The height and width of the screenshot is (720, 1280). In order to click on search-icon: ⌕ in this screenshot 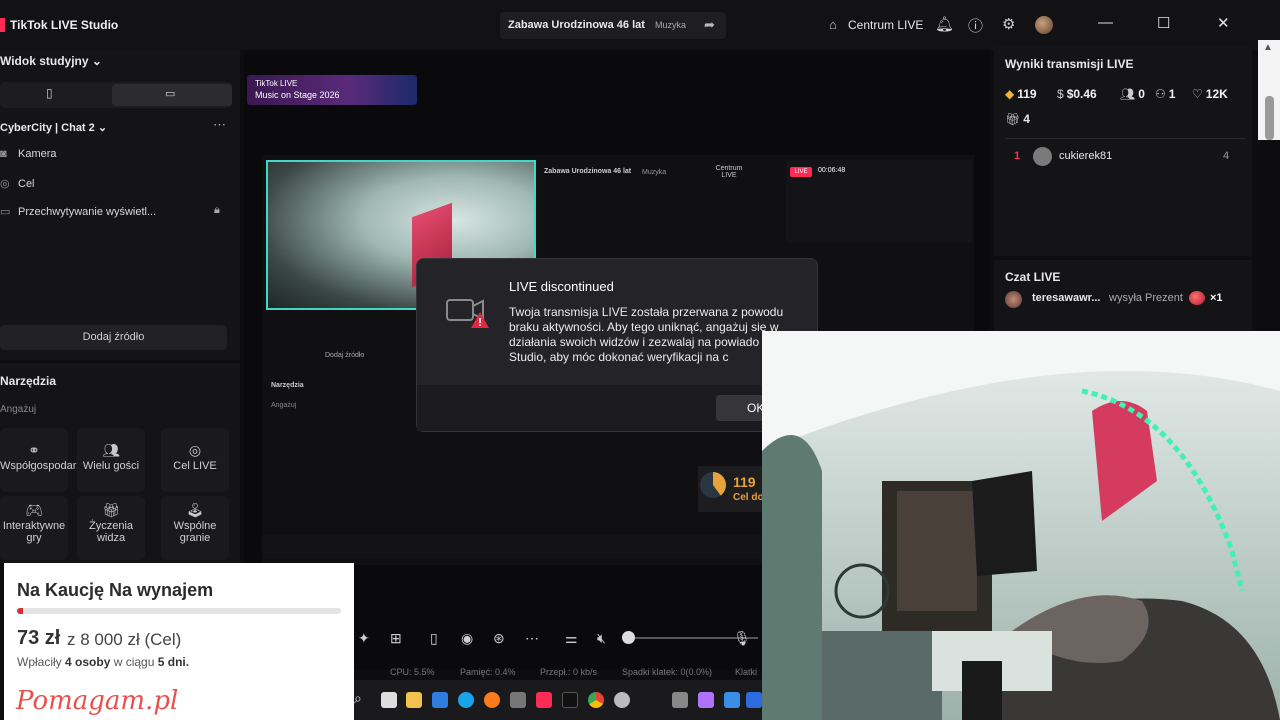, I will do `click(358, 698)`.